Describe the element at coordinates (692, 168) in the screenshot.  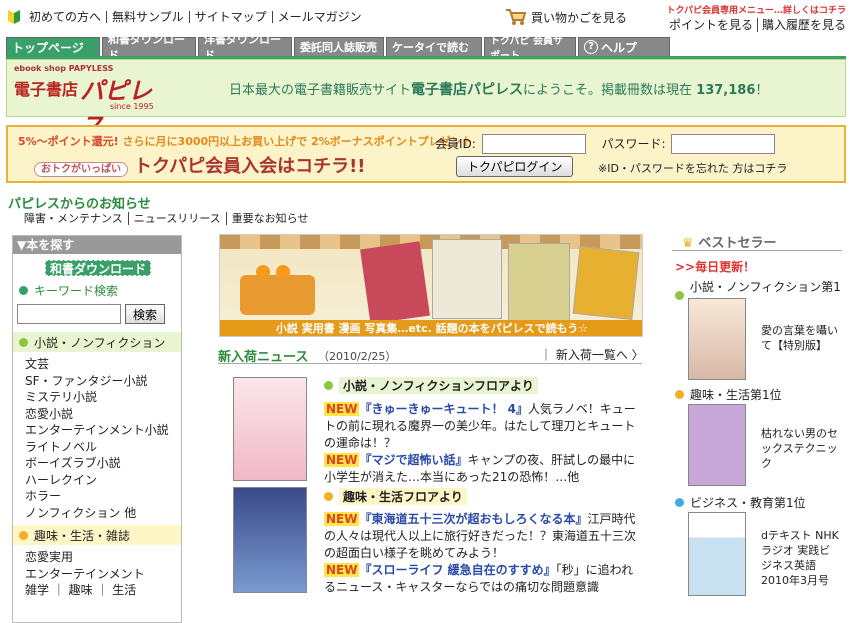
I see `forgot-password-link: ※ID・パスワードを忘れた 方はコチラ` at that location.